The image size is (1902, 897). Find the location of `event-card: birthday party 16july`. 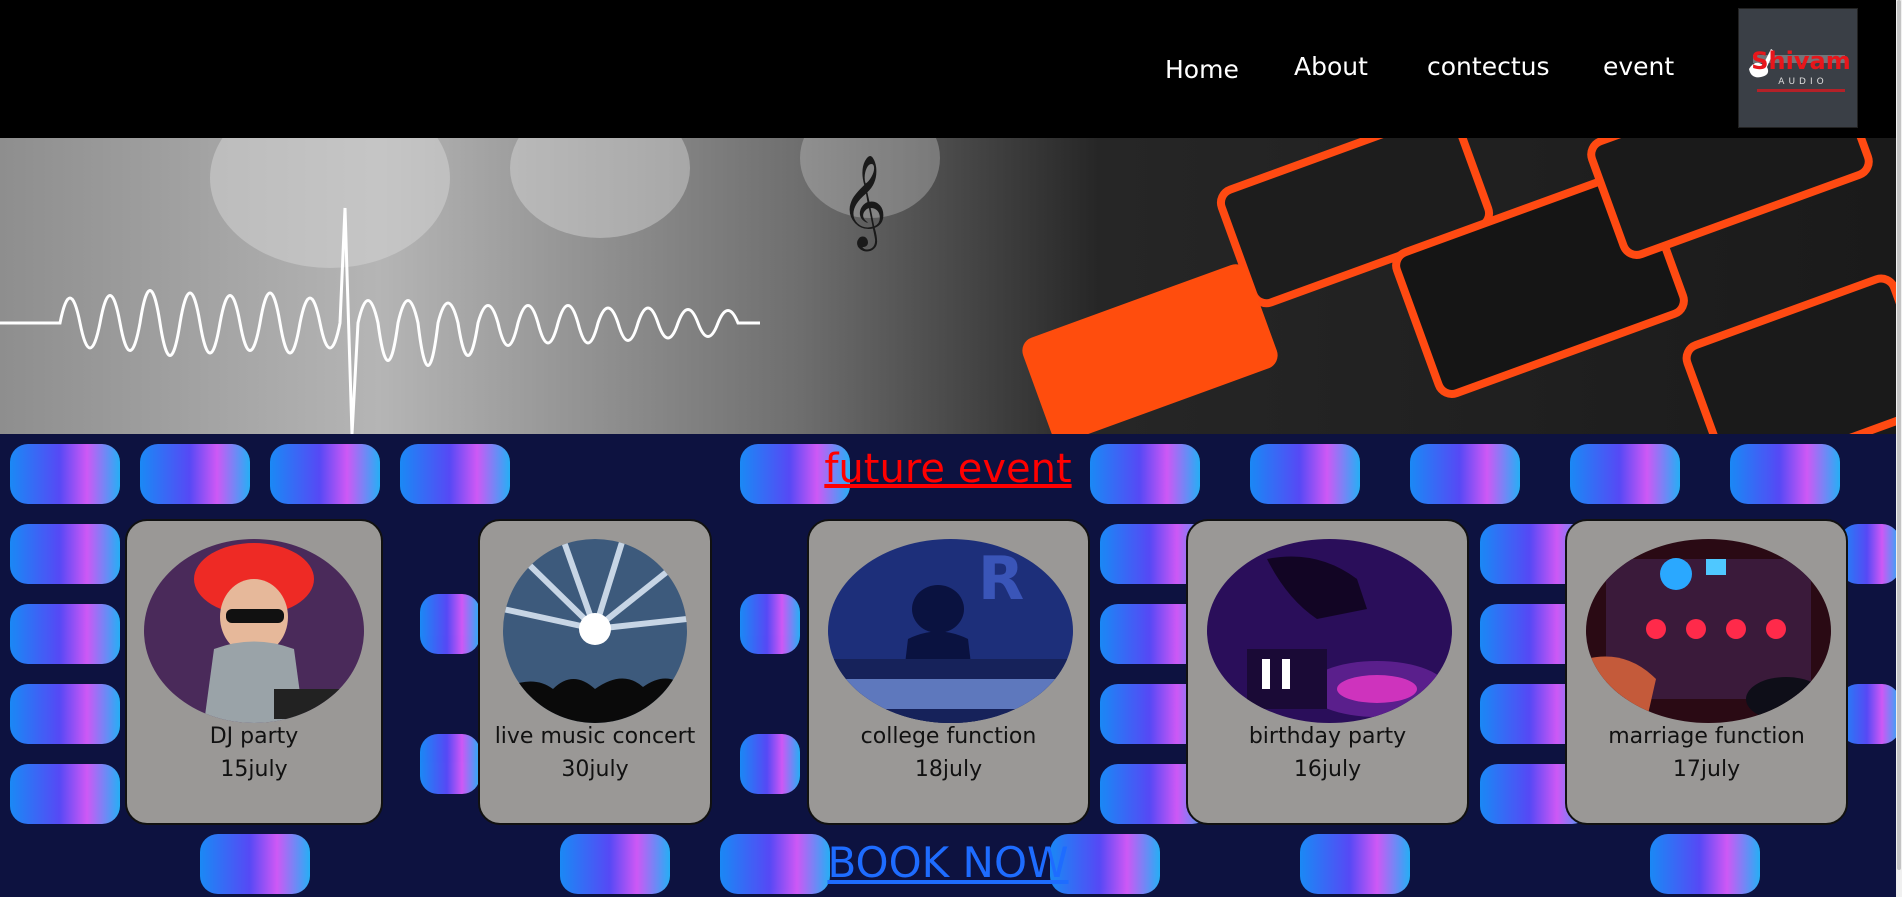

event-card: birthday party 16july is located at coordinates (1327, 672).